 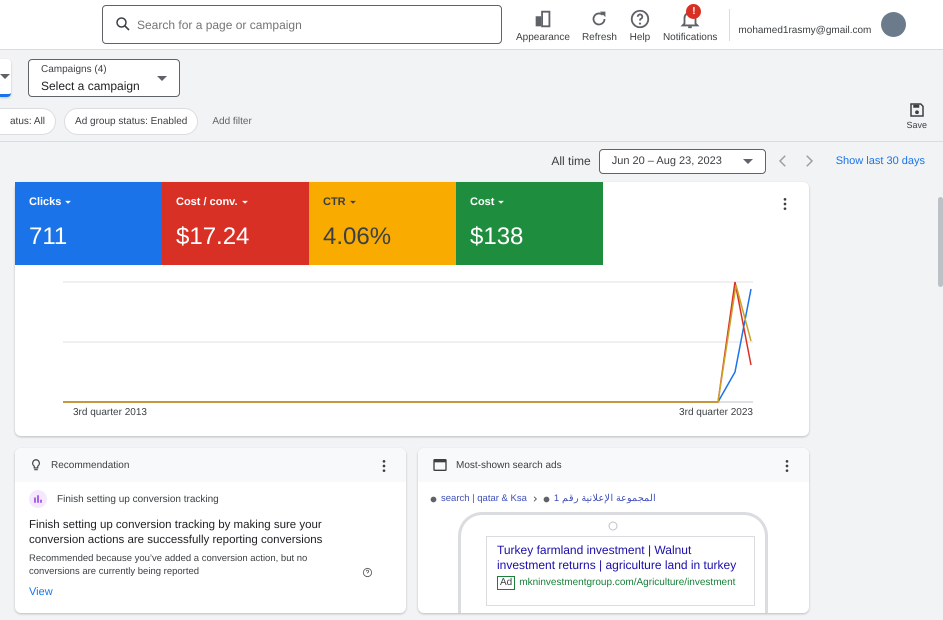 I want to click on account-email: mohamed1rasmy@gmail.com, so click(x=805, y=31).